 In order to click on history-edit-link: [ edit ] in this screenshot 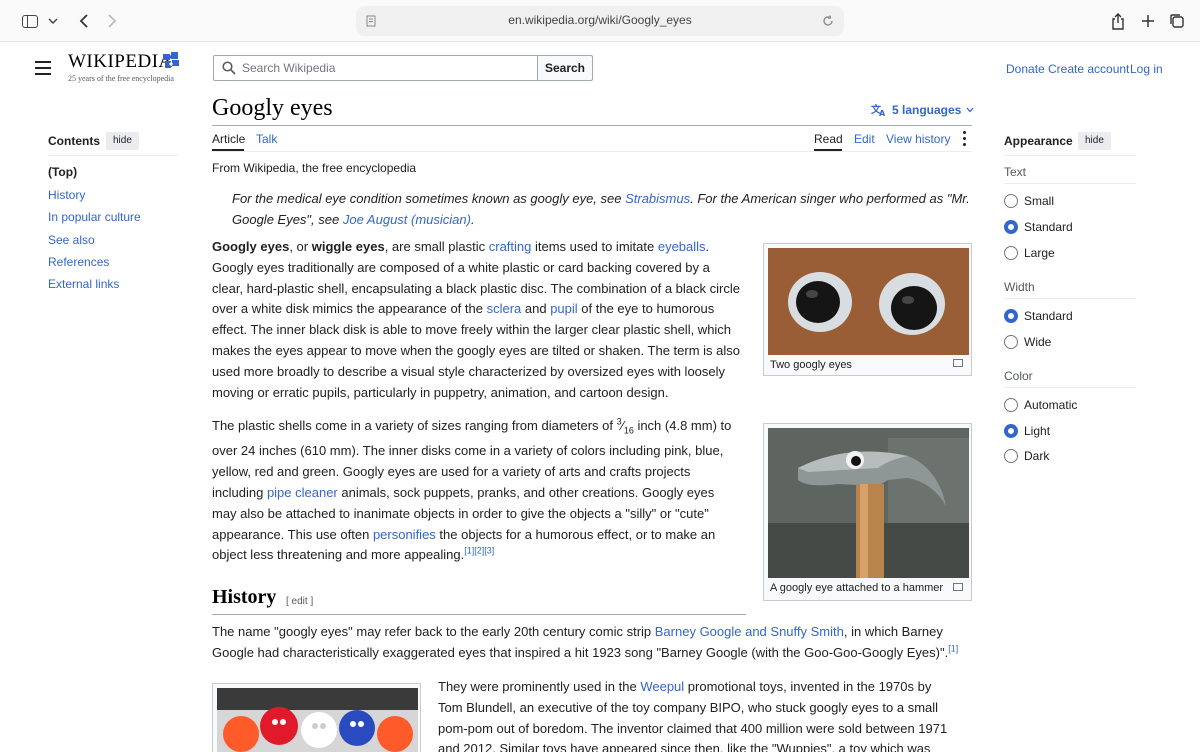, I will do `click(299, 601)`.